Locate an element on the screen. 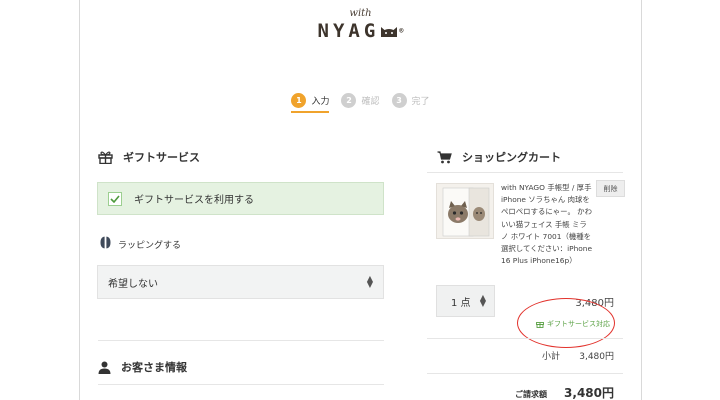  customer-info-heading-text: お客さま情報 is located at coordinates (154, 367).